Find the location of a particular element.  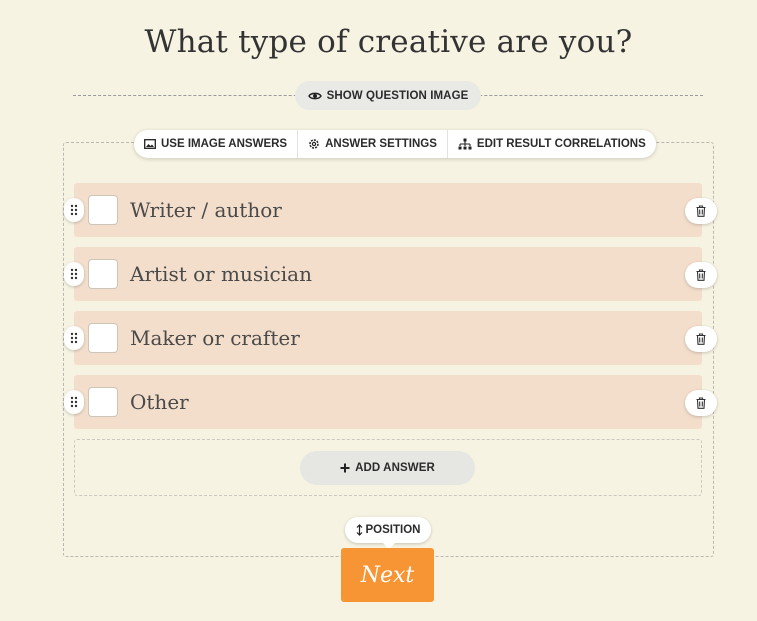

answer-settings-button: ANSWER SETTINGS is located at coordinates (373, 144).